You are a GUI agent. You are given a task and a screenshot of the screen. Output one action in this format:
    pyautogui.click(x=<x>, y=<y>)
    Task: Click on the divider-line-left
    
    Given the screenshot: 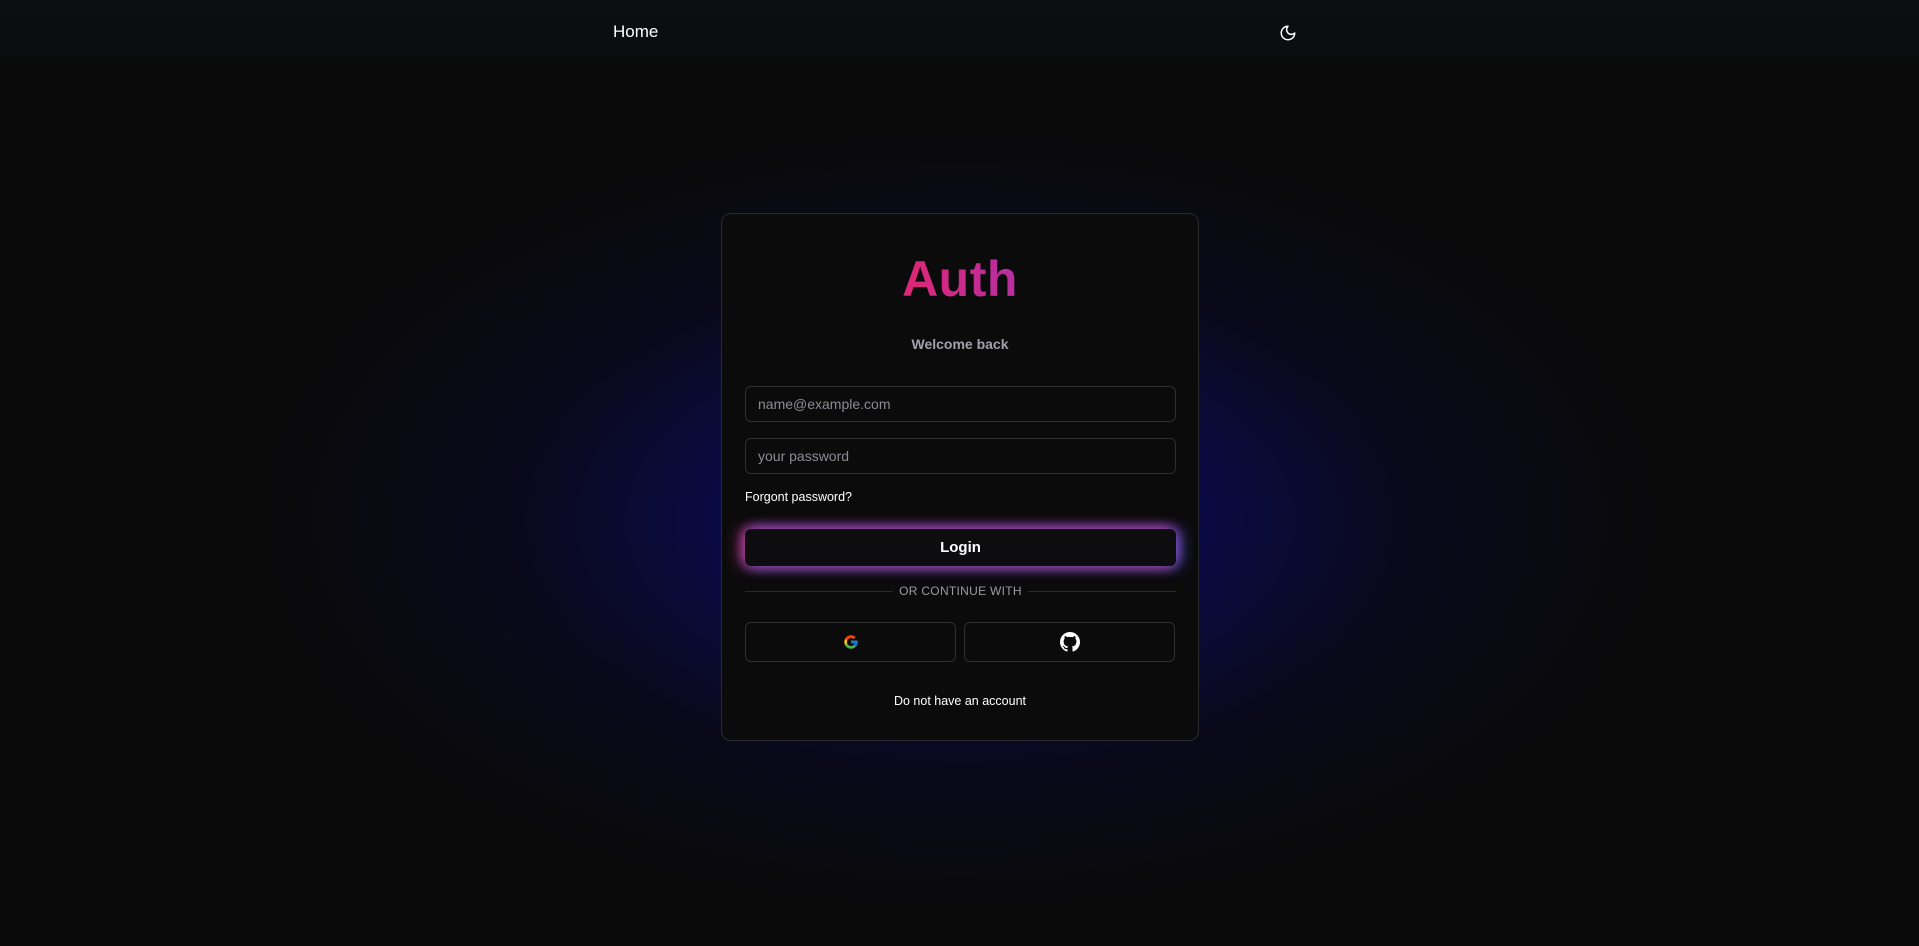 What is the action you would take?
    pyautogui.click(x=819, y=591)
    